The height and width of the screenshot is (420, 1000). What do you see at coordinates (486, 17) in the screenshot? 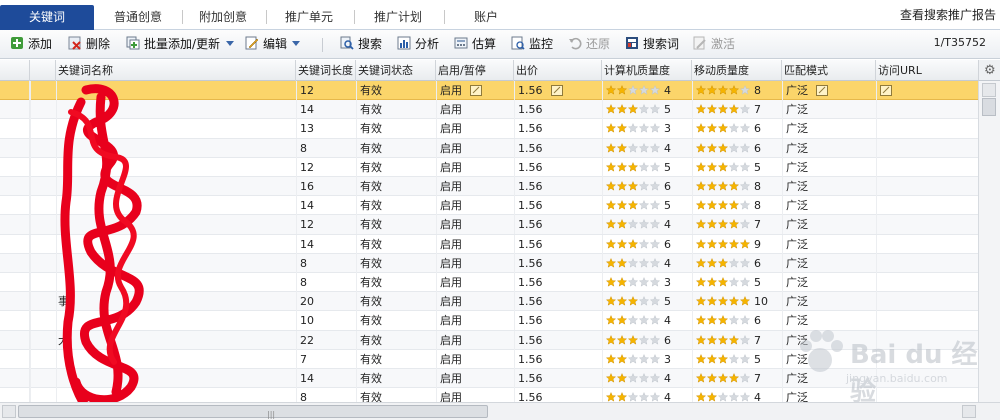
I see `tab-account: 账户` at bounding box center [486, 17].